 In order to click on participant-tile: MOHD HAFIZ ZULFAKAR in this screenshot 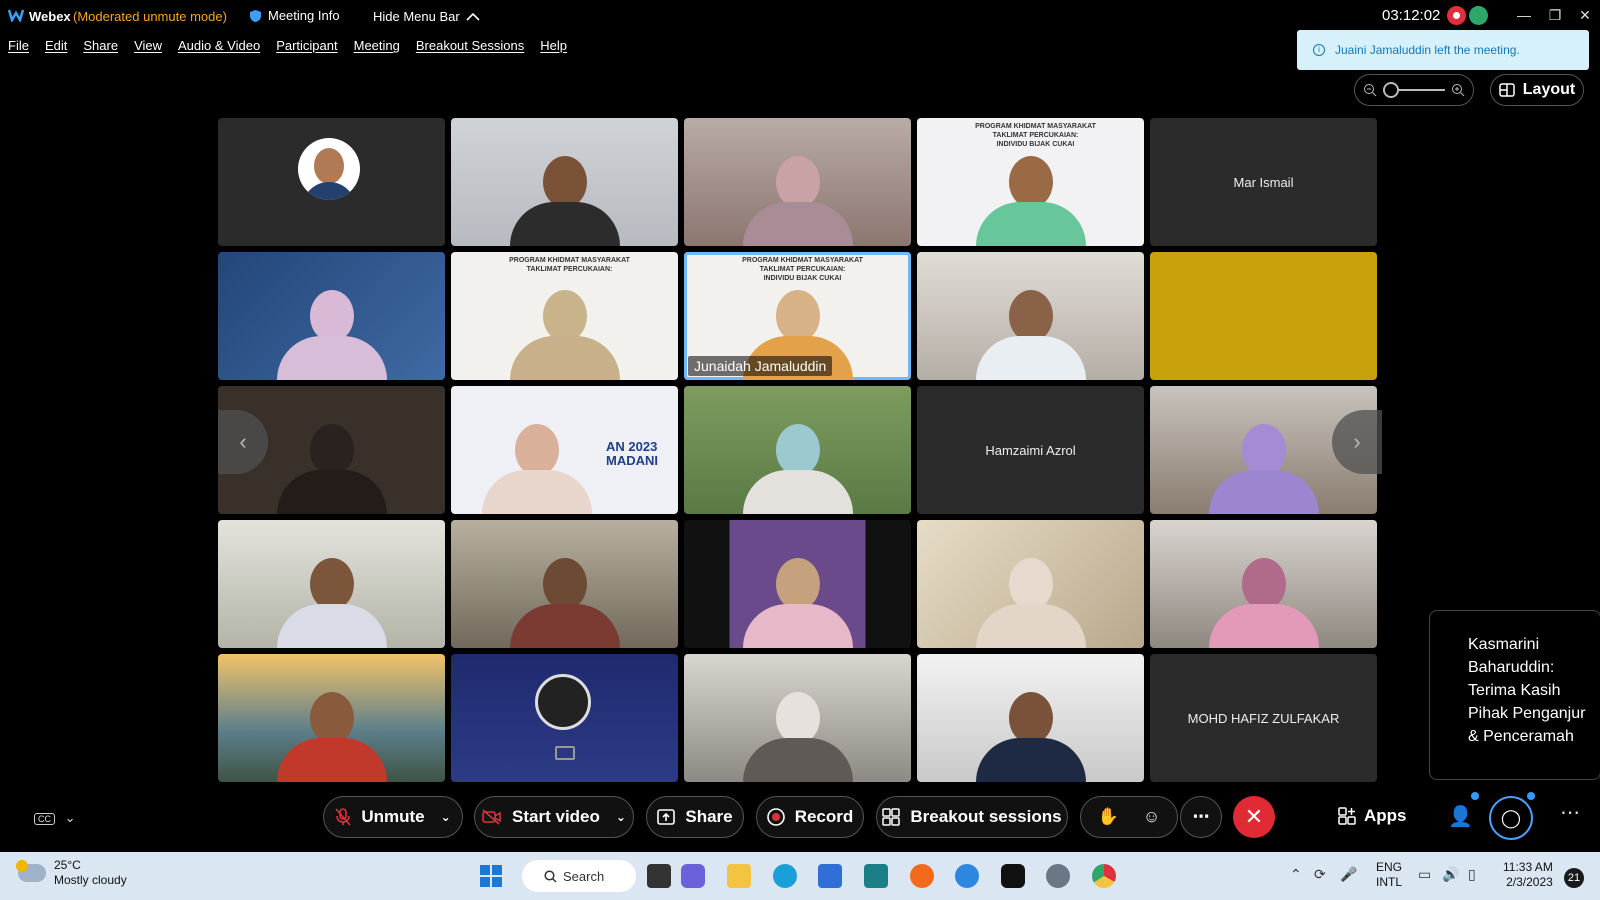, I will do `click(1263, 718)`.